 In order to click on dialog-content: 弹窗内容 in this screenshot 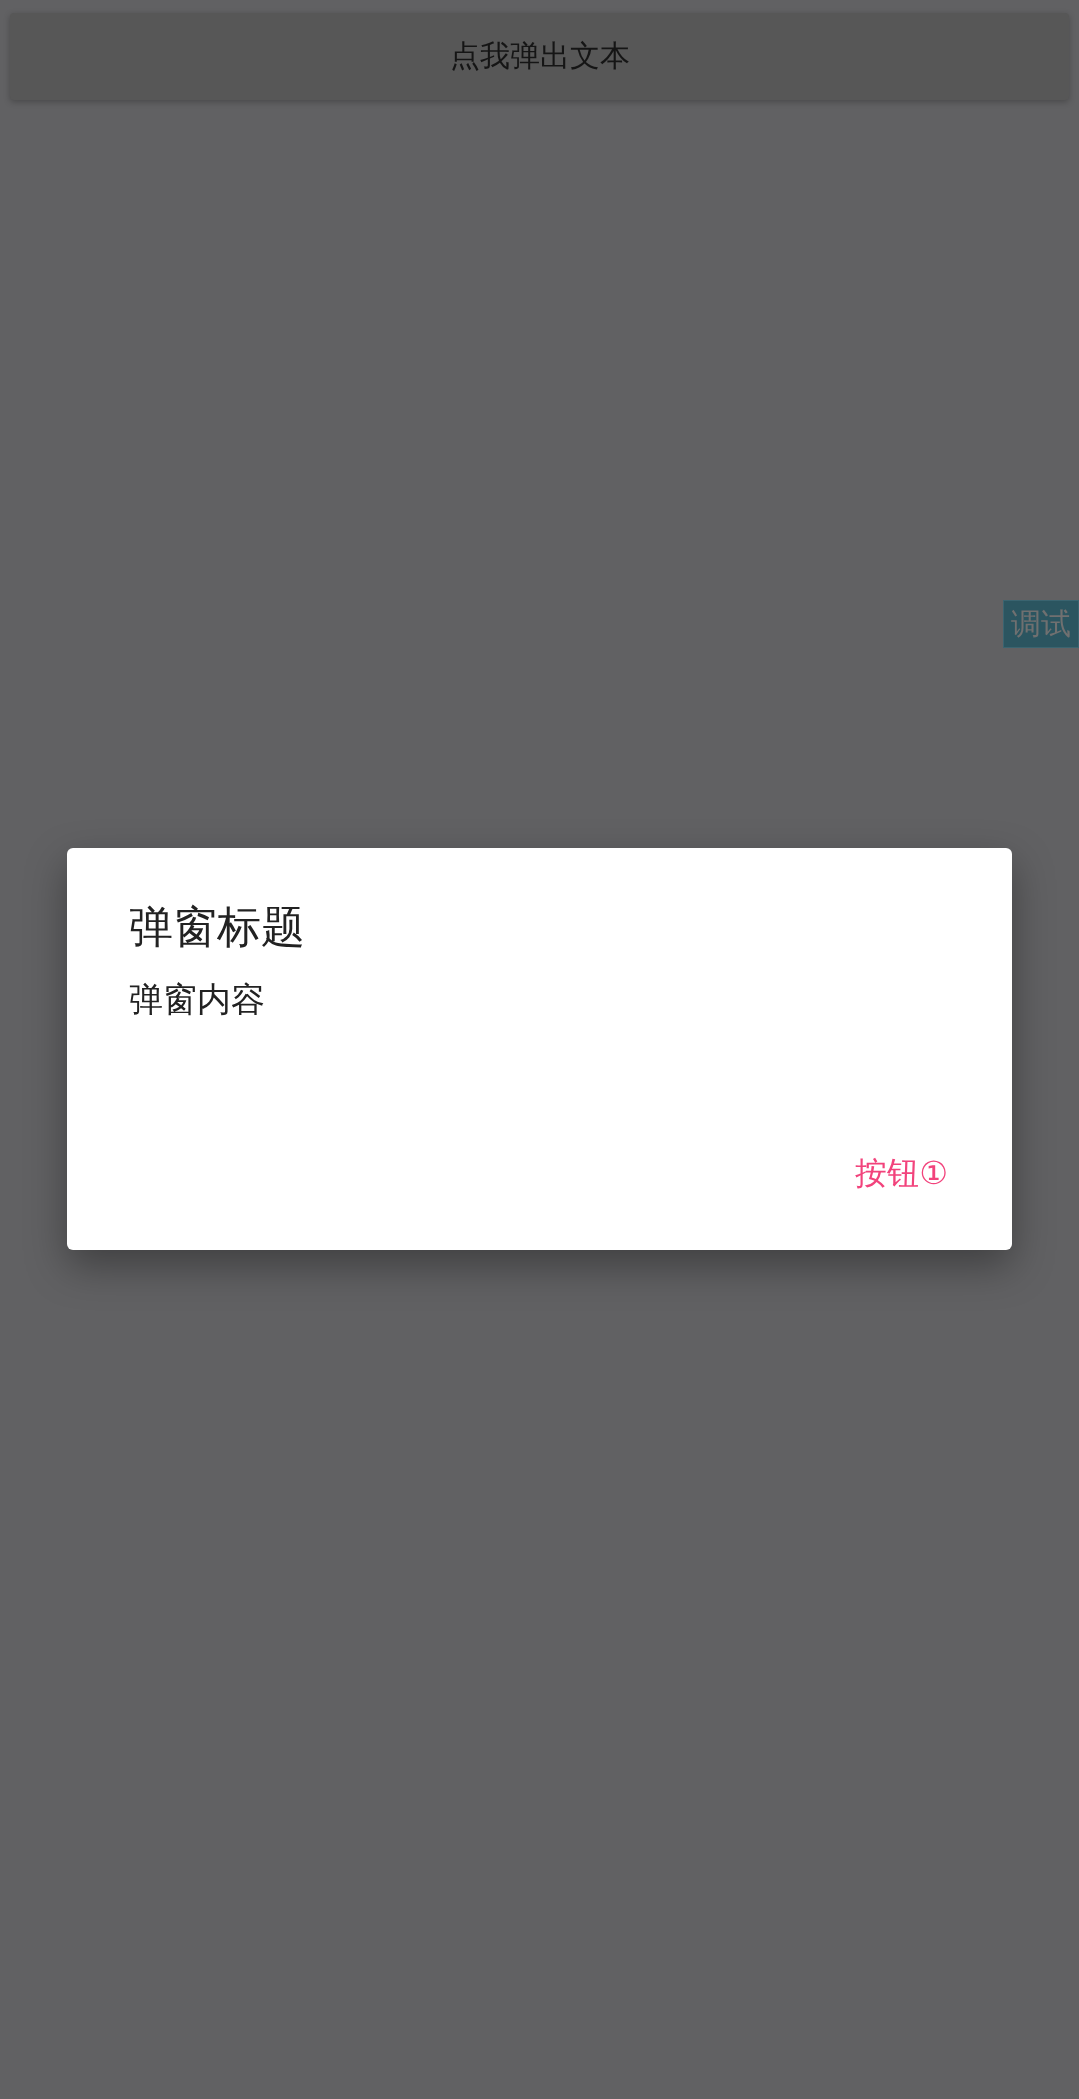, I will do `click(197, 1000)`.